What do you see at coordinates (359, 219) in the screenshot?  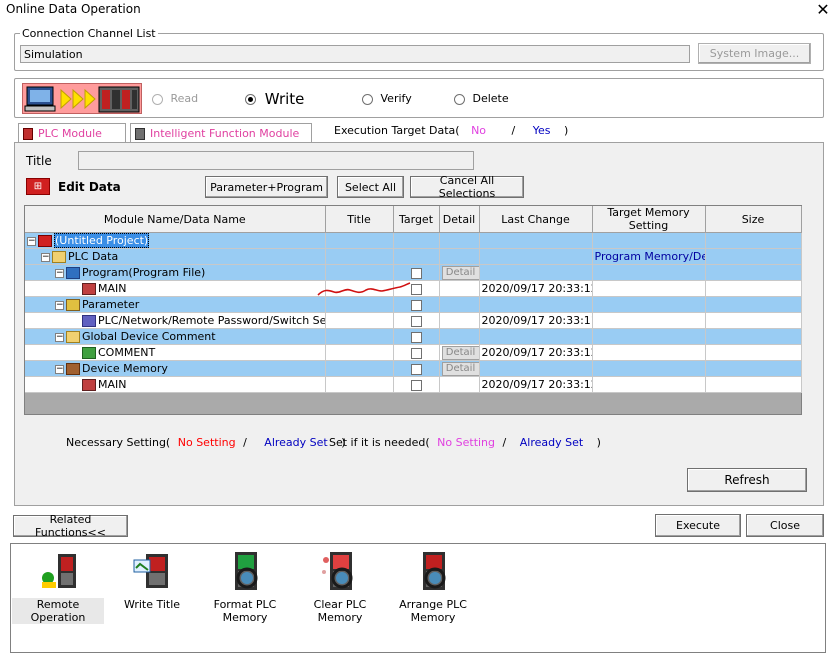 I see `col-title: Title` at bounding box center [359, 219].